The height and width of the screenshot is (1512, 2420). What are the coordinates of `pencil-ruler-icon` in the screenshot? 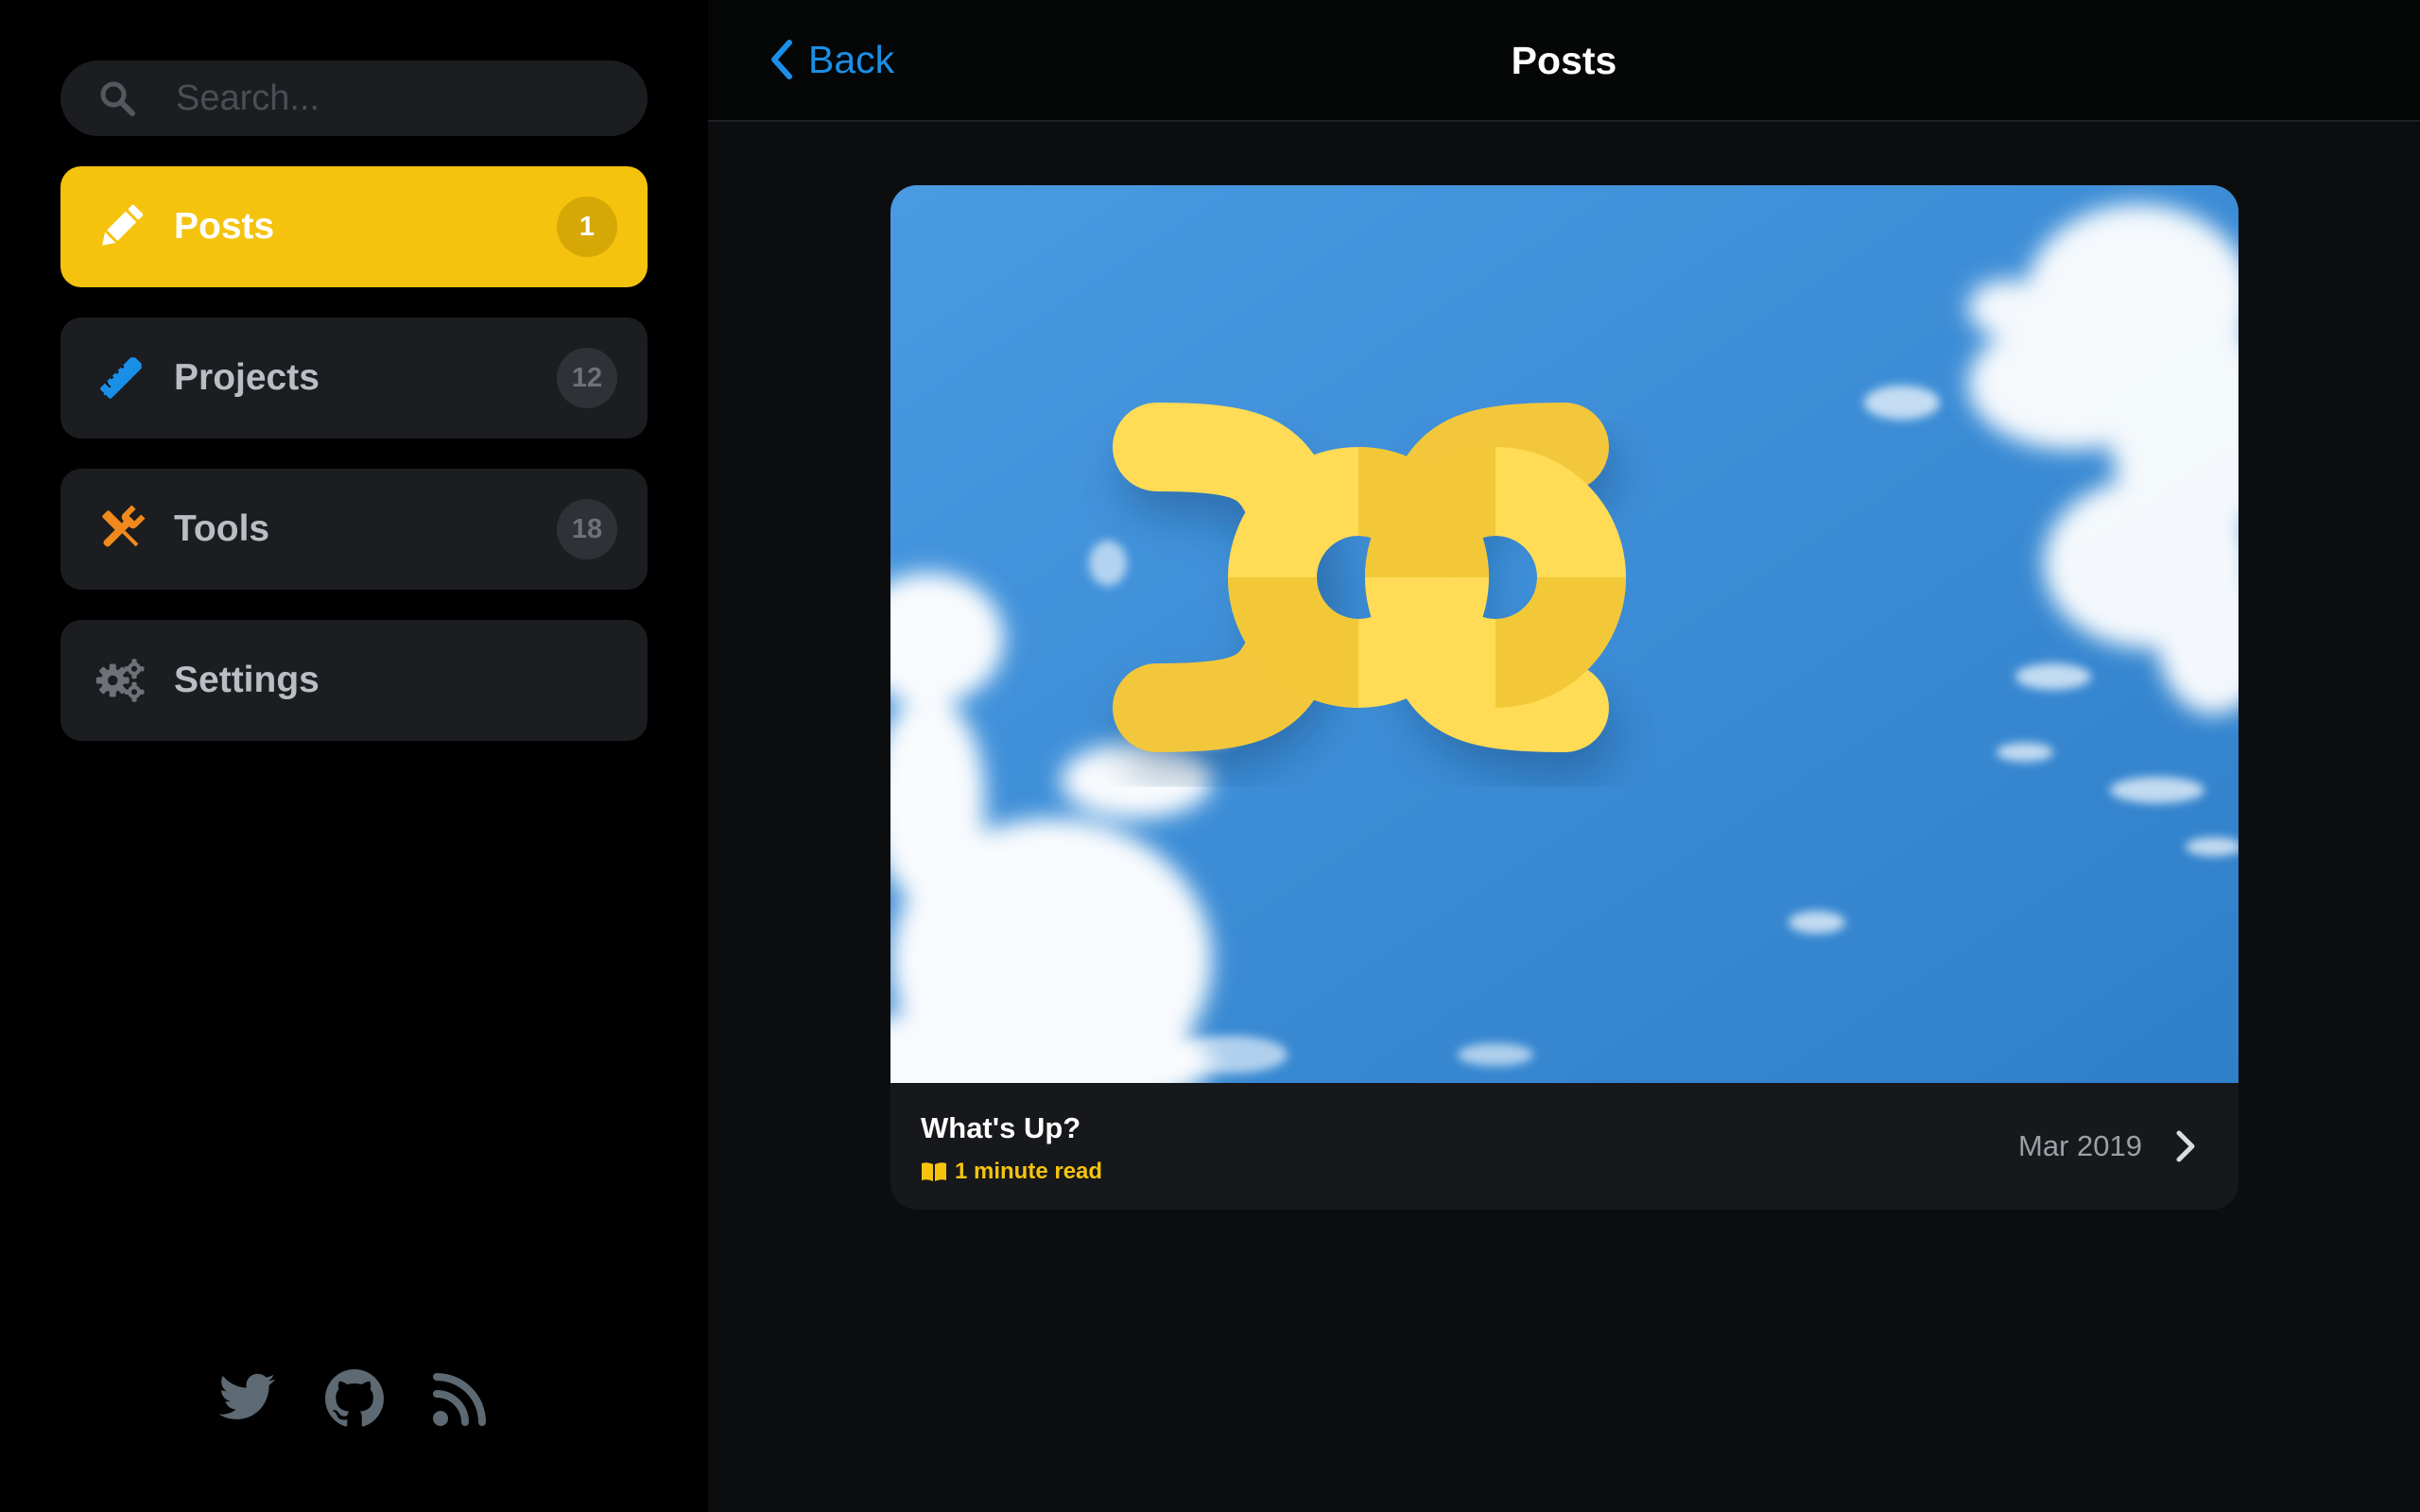 It's located at (121, 378).